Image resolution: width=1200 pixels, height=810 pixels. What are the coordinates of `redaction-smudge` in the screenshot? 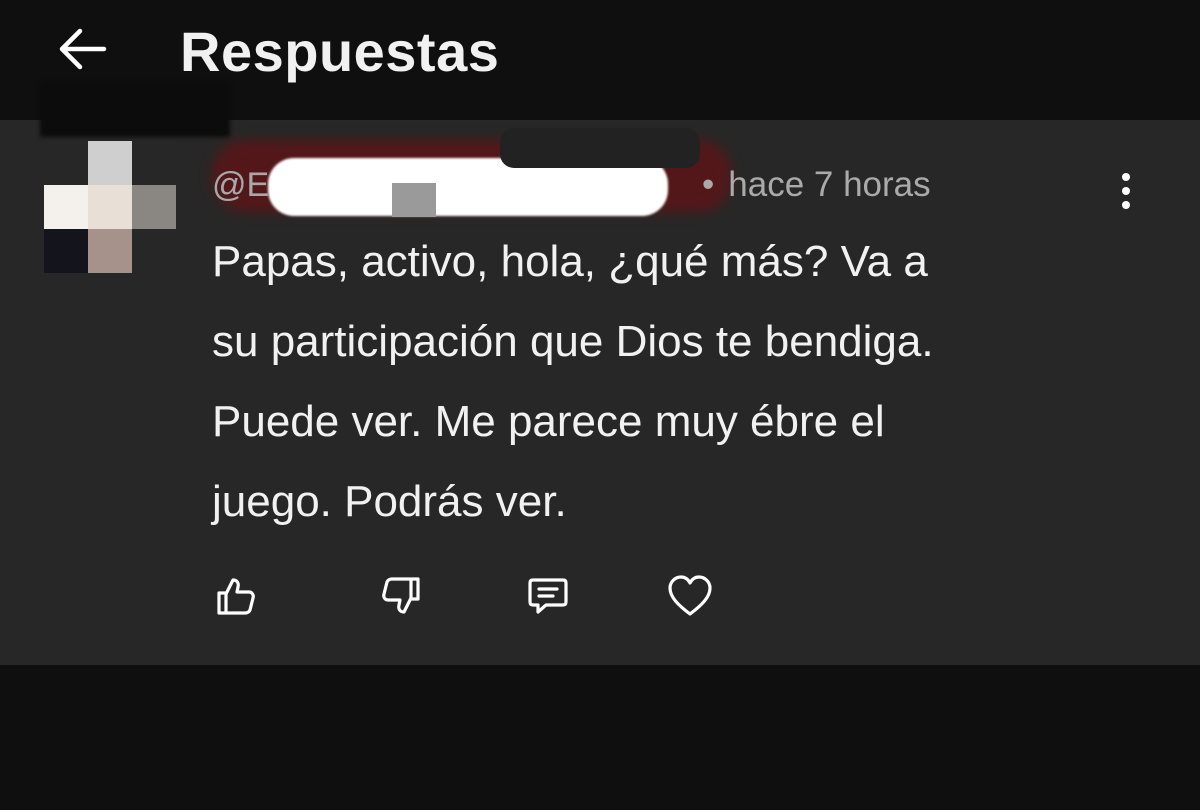 It's located at (135, 109).